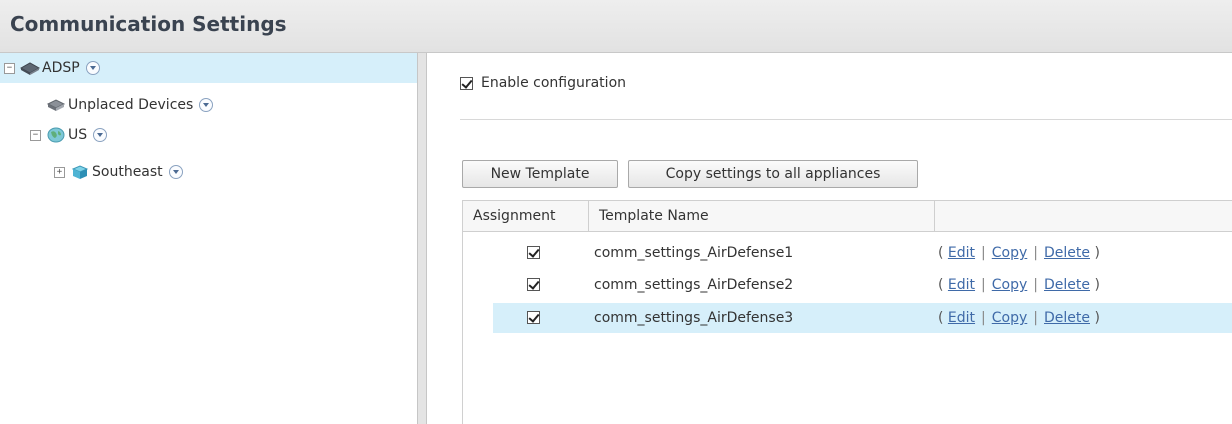  What do you see at coordinates (30, 68) in the screenshot?
I see `server-icon` at bounding box center [30, 68].